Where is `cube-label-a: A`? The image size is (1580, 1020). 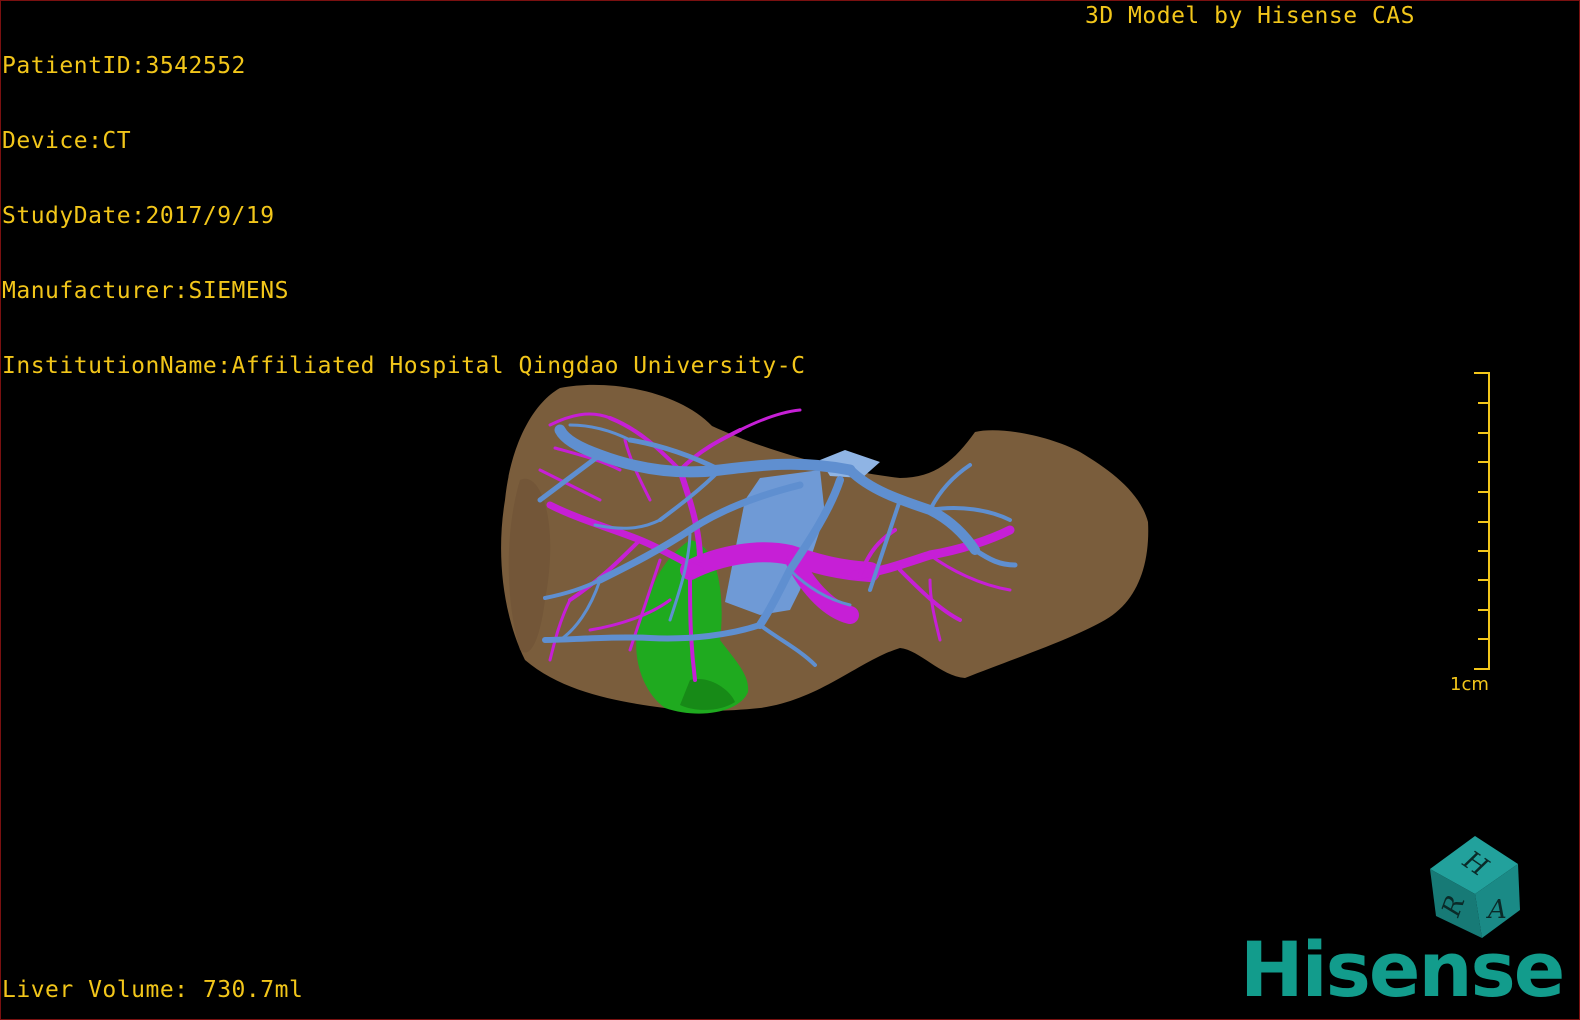 cube-label-a: A is located at coordinates (1496, 910).